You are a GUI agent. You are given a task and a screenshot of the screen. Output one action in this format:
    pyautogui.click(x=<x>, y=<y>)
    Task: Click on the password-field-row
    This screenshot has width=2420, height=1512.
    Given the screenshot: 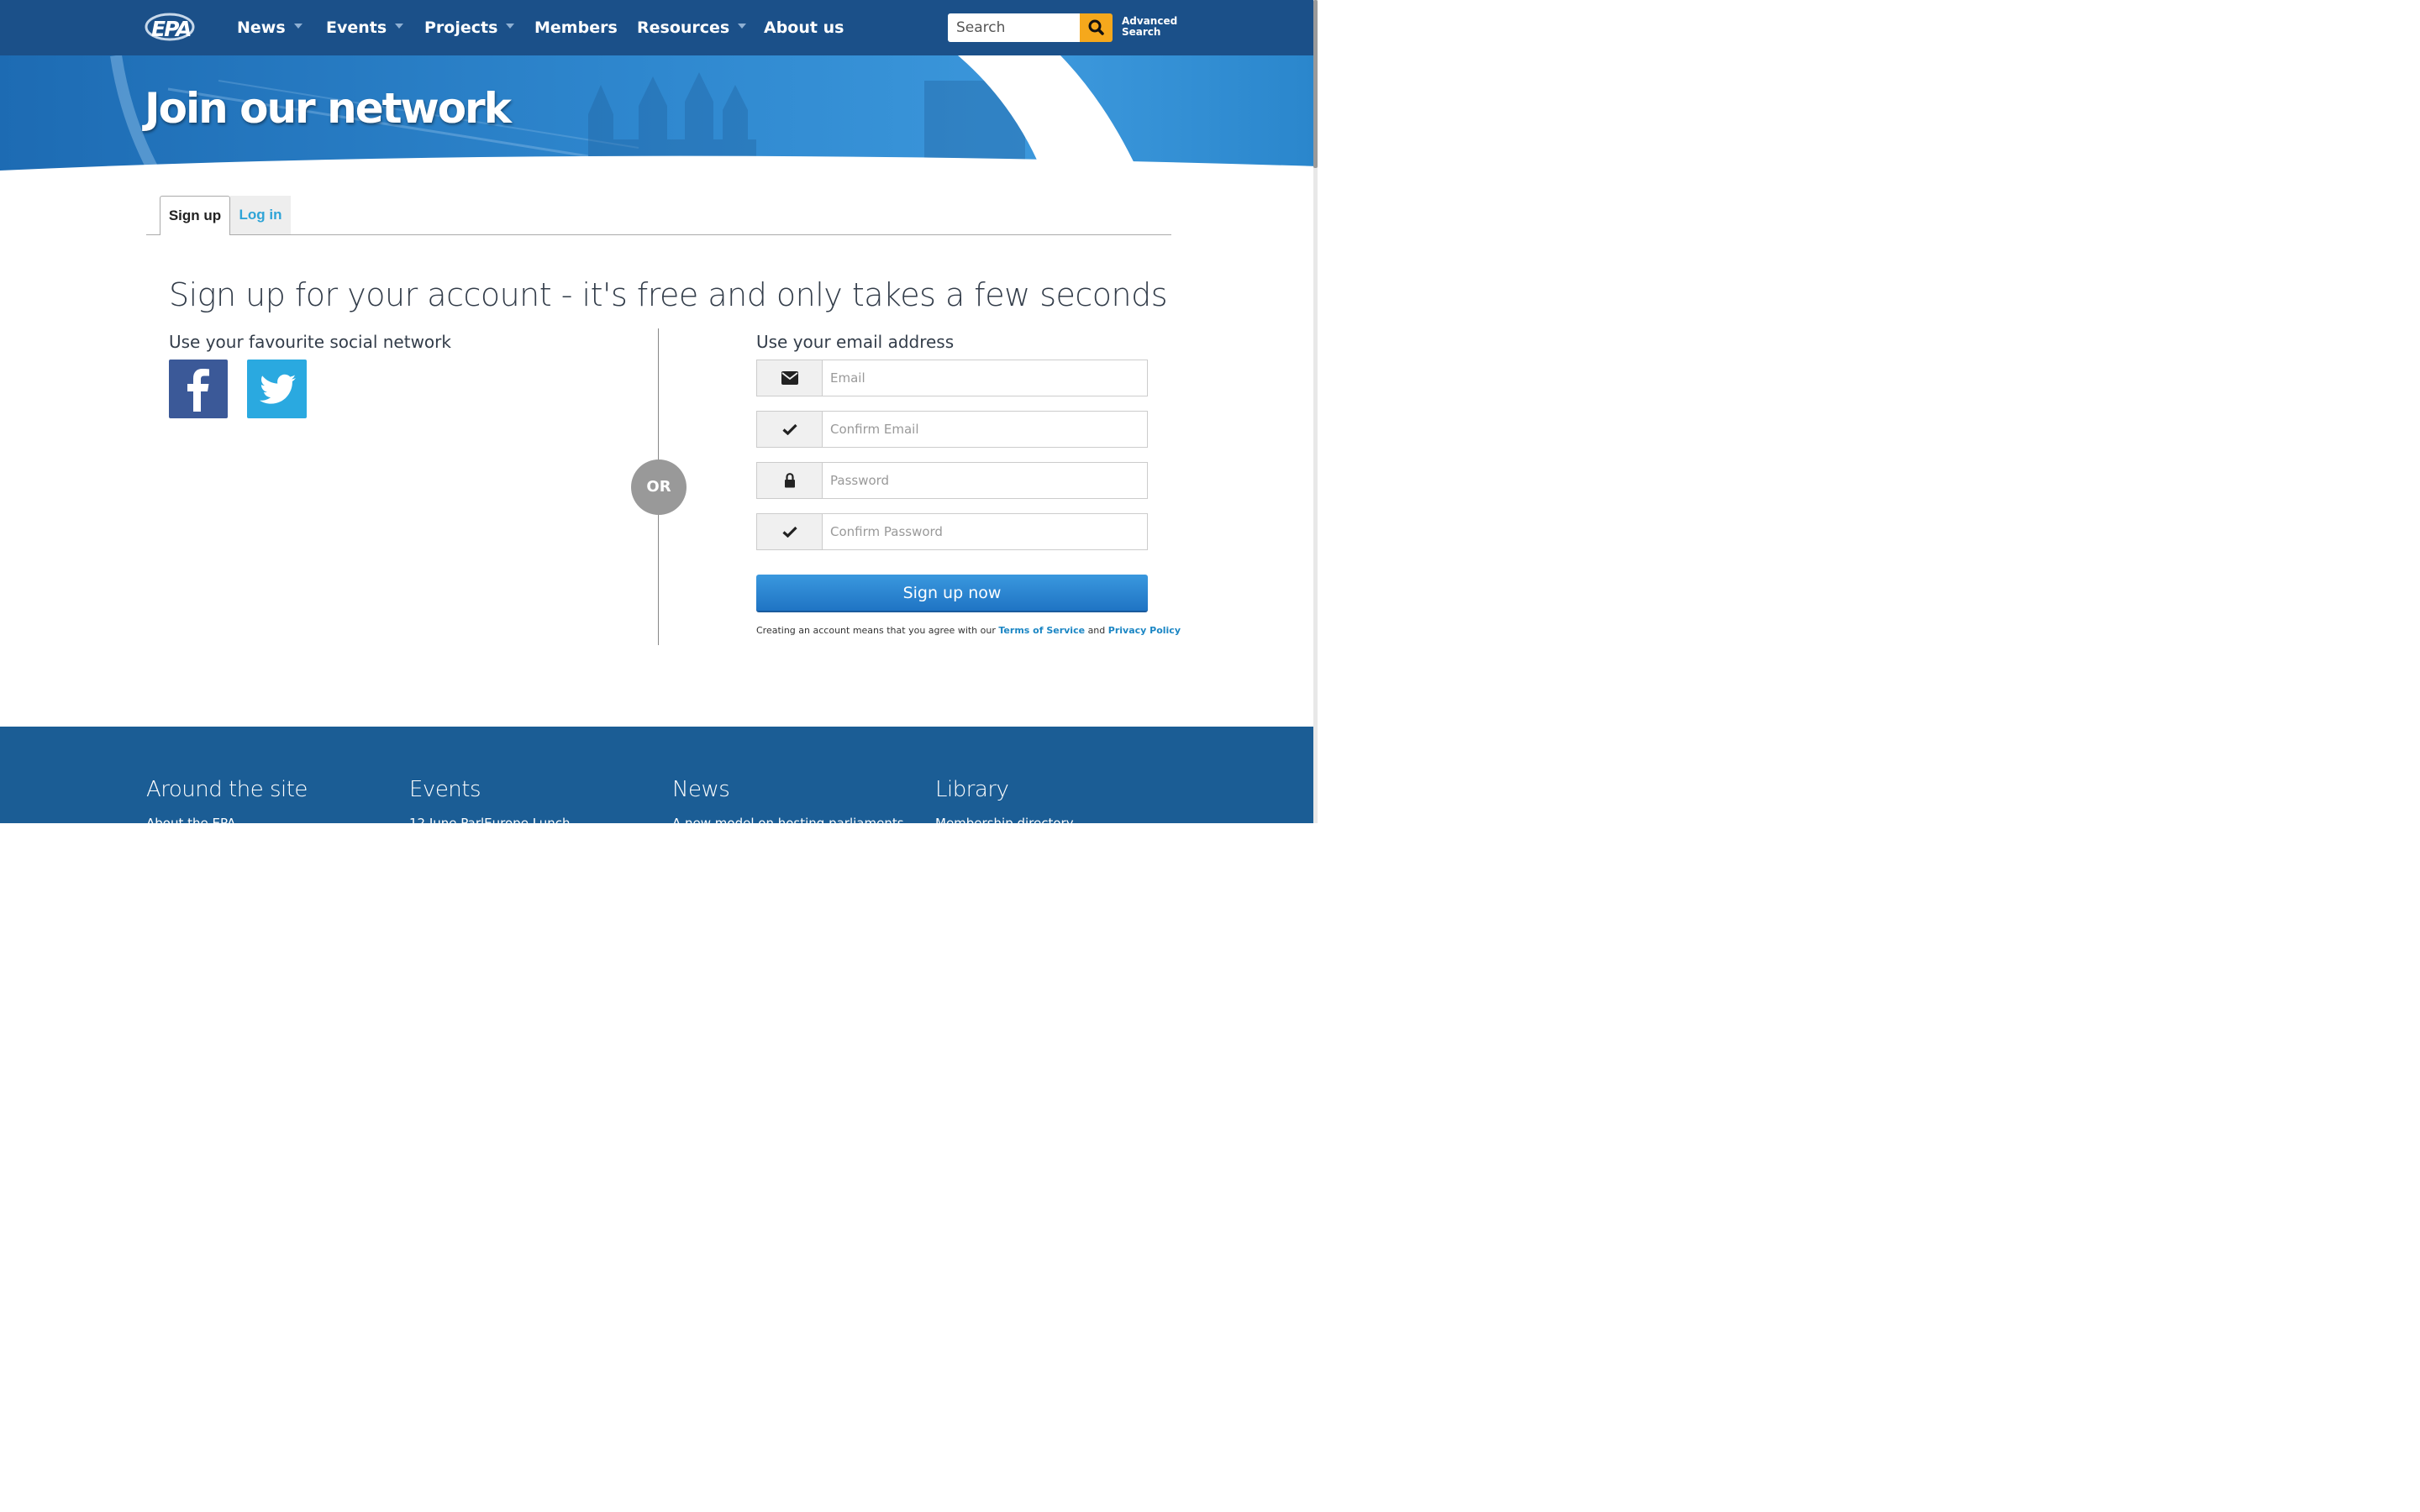 What is the action you would take?
    pyautogui.click(x=952, y=480)
    